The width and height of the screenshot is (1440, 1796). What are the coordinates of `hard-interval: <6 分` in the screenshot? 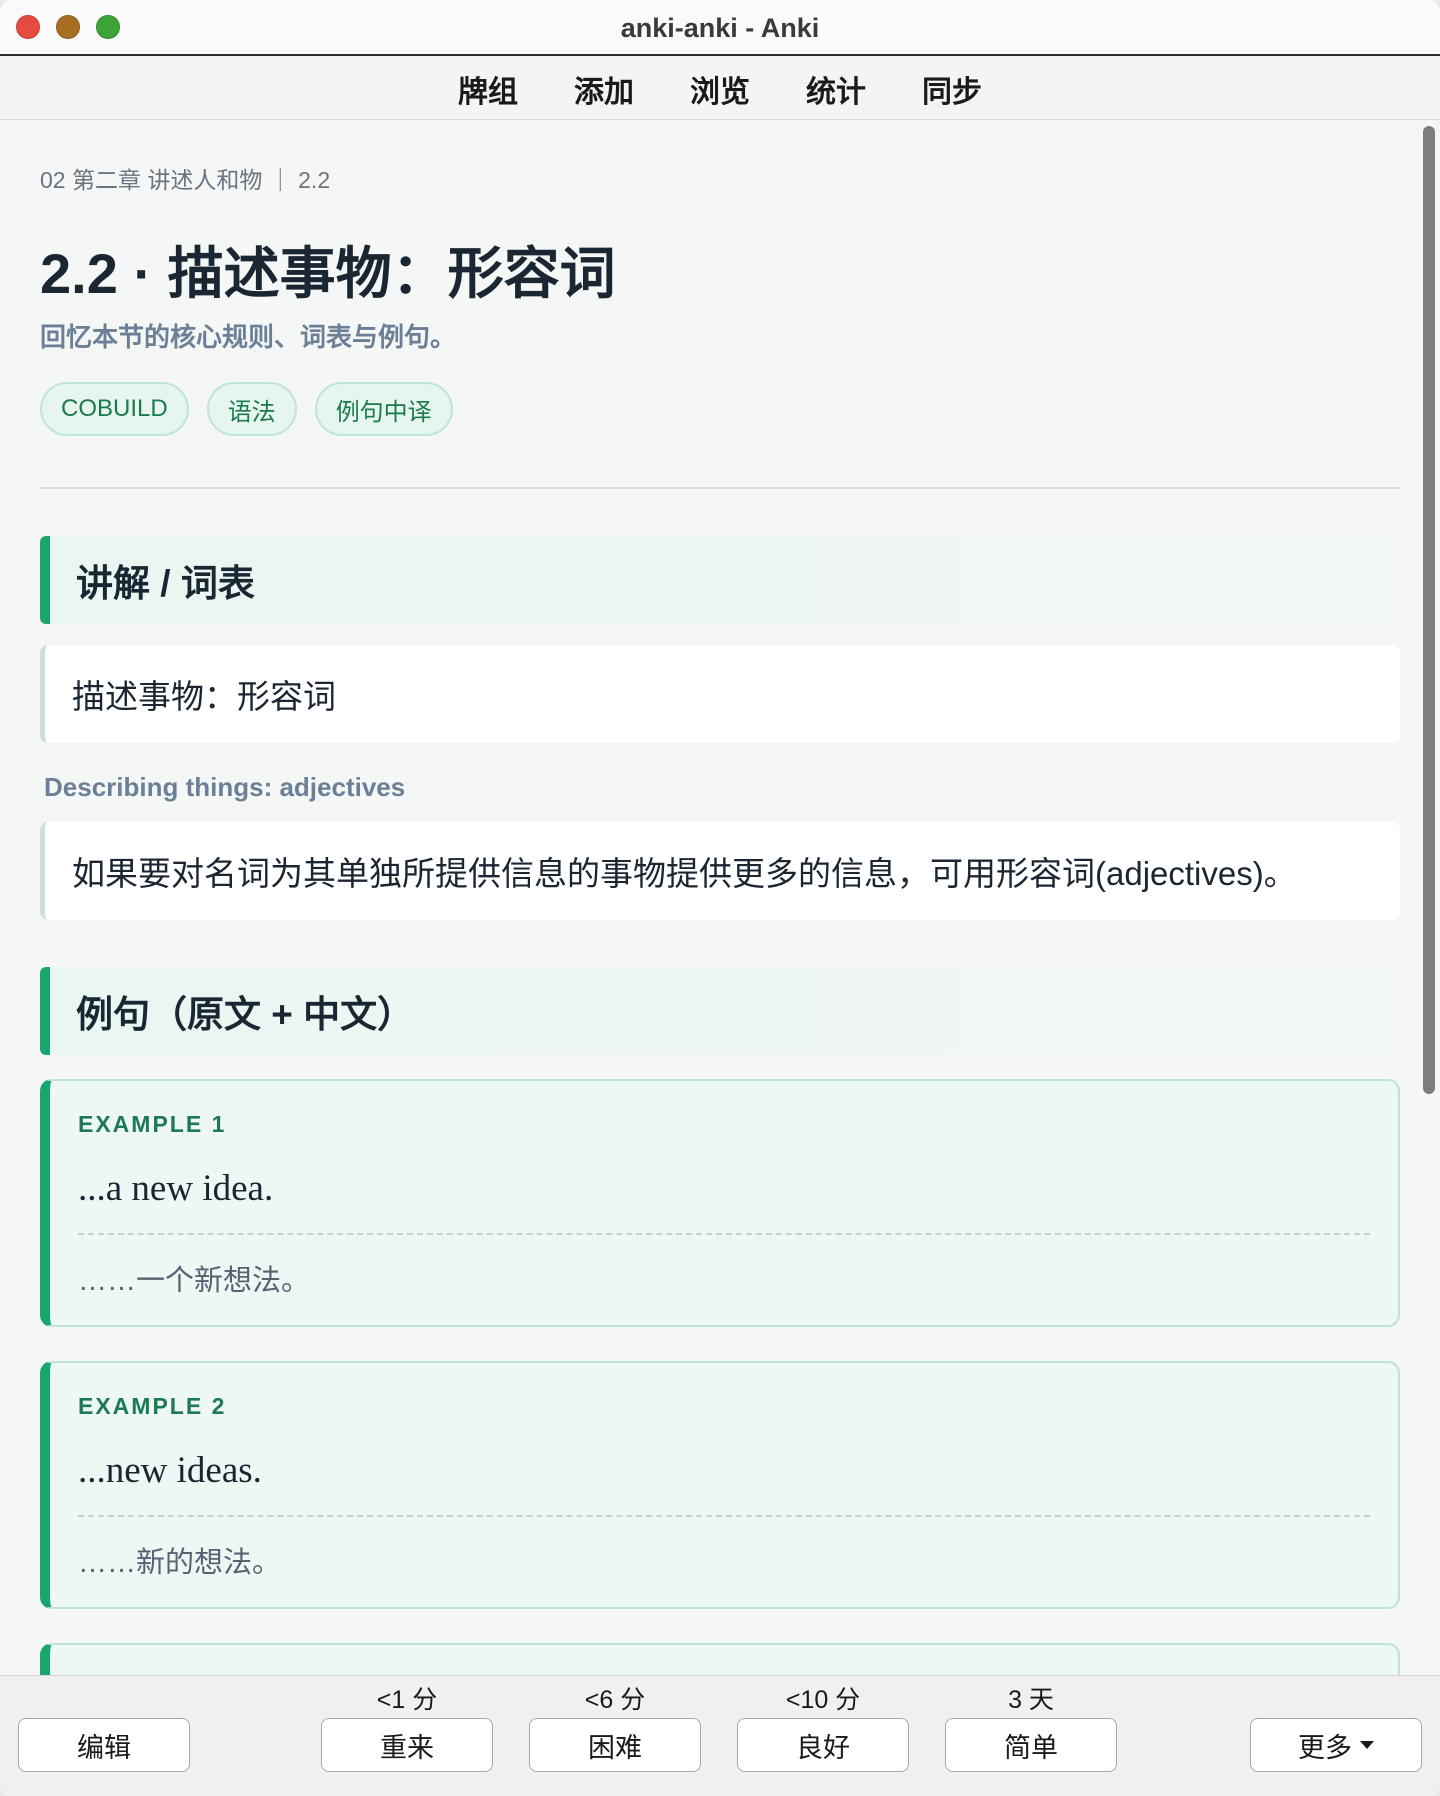 It's located at (615, 1700).